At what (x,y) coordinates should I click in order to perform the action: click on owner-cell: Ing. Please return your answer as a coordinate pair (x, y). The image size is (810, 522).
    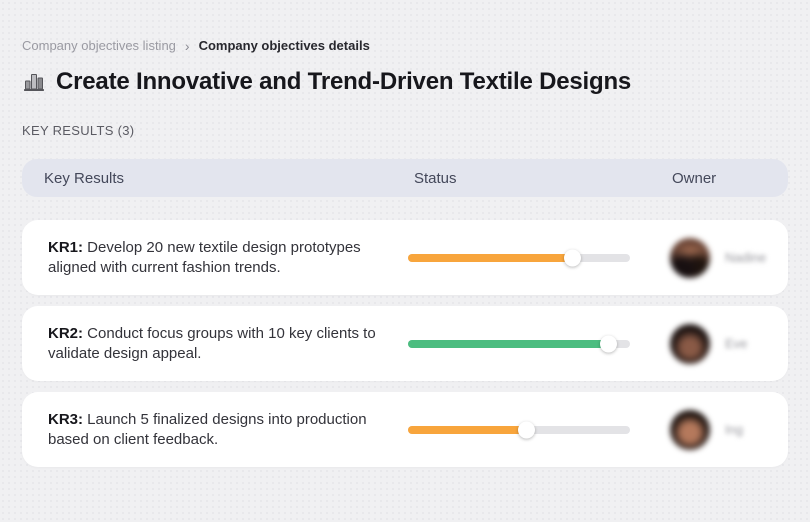
    Looking at the image, I should click on (727, 429).